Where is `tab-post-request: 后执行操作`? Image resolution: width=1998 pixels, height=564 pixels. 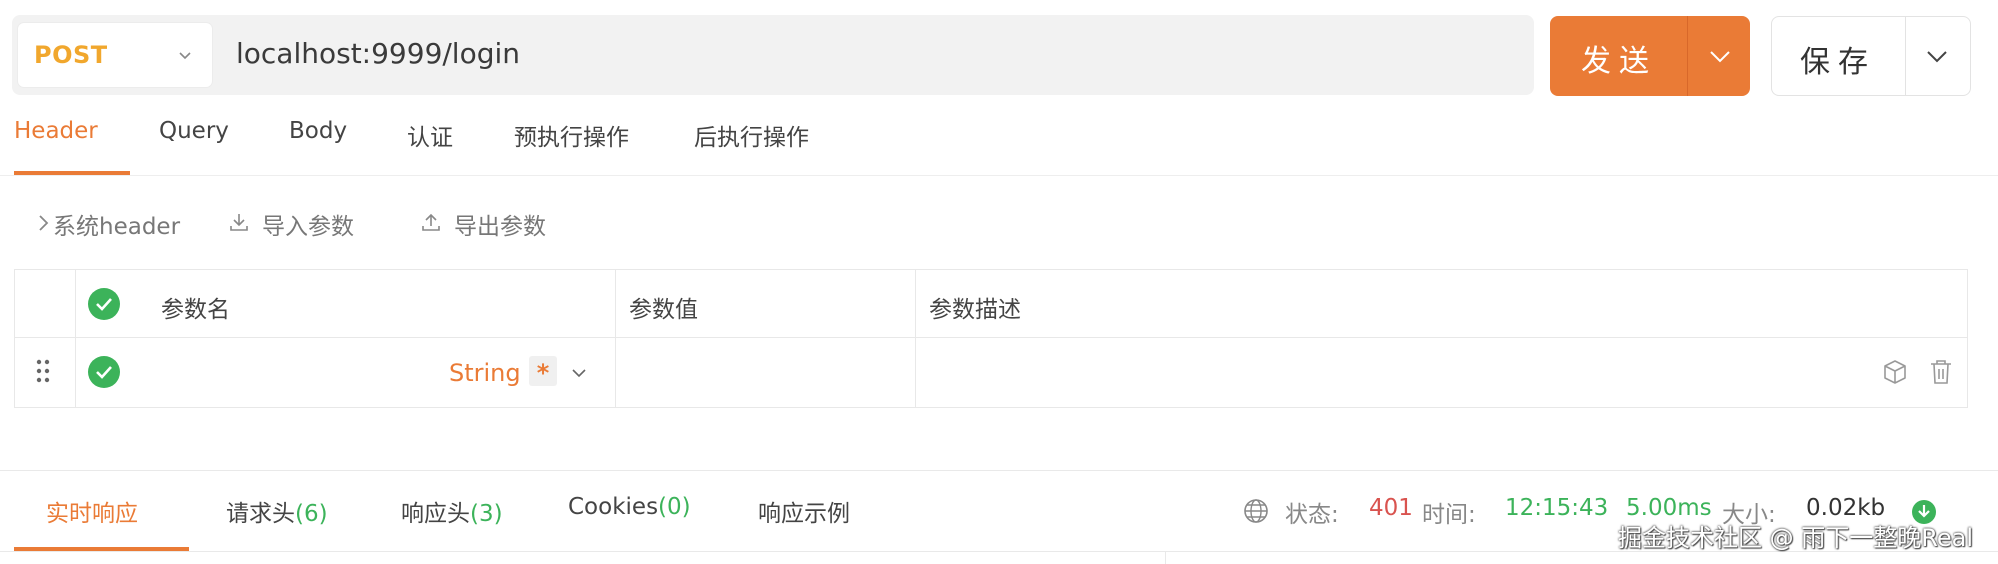
tab-post-request: 后执行操作 is located at coordinates (751, 135).